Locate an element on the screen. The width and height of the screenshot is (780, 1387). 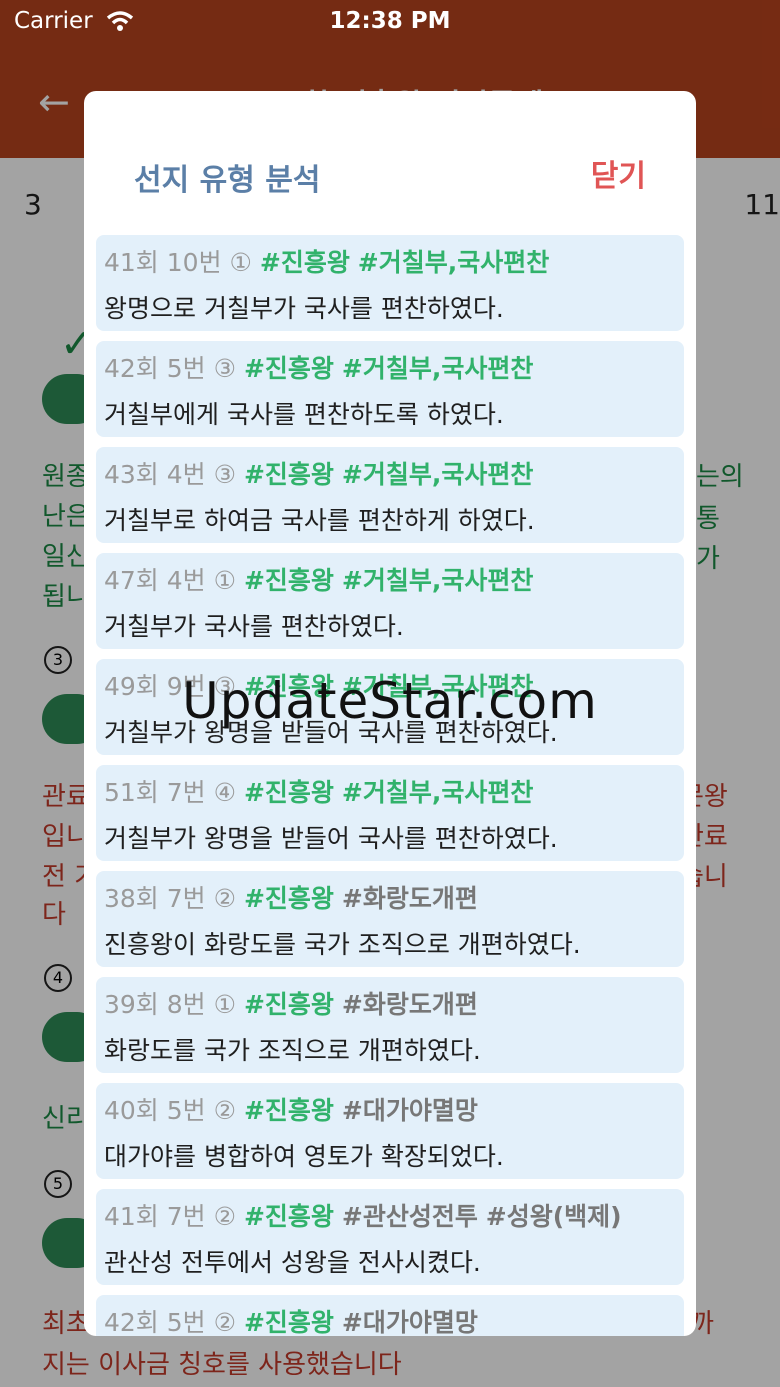
status-bar: Carrier 12:38 PM is located at coordinates (390, 22).